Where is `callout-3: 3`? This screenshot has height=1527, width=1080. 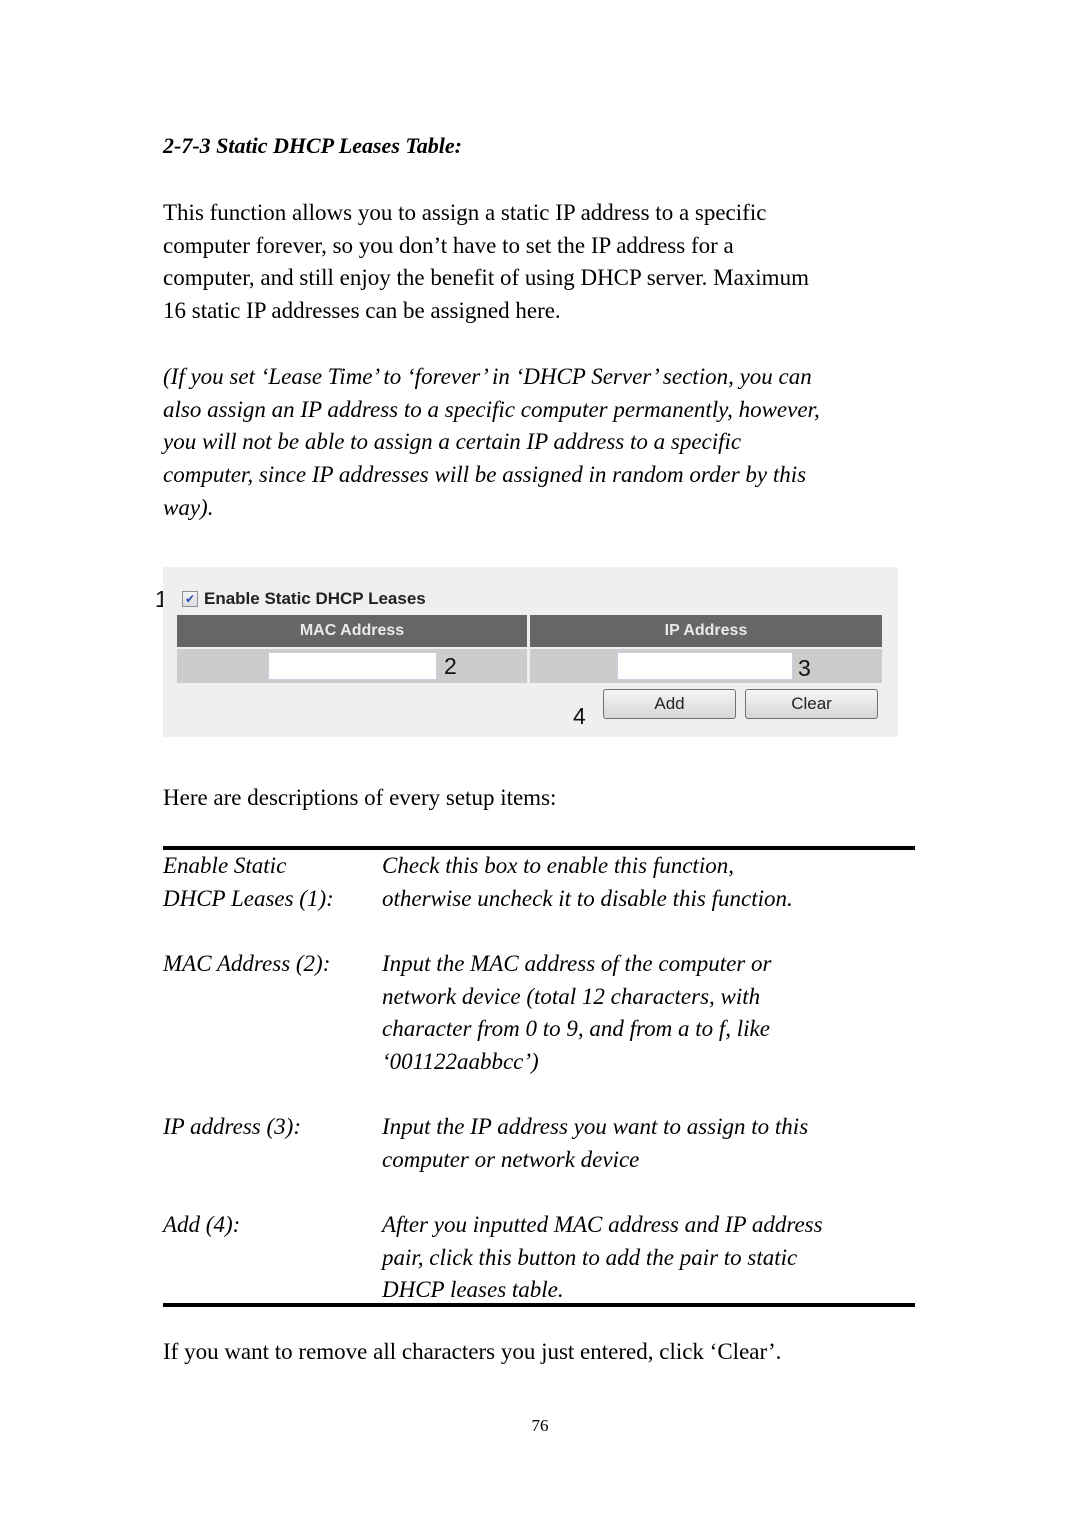 callout-3: 3 is located at coordinates (804, 668).